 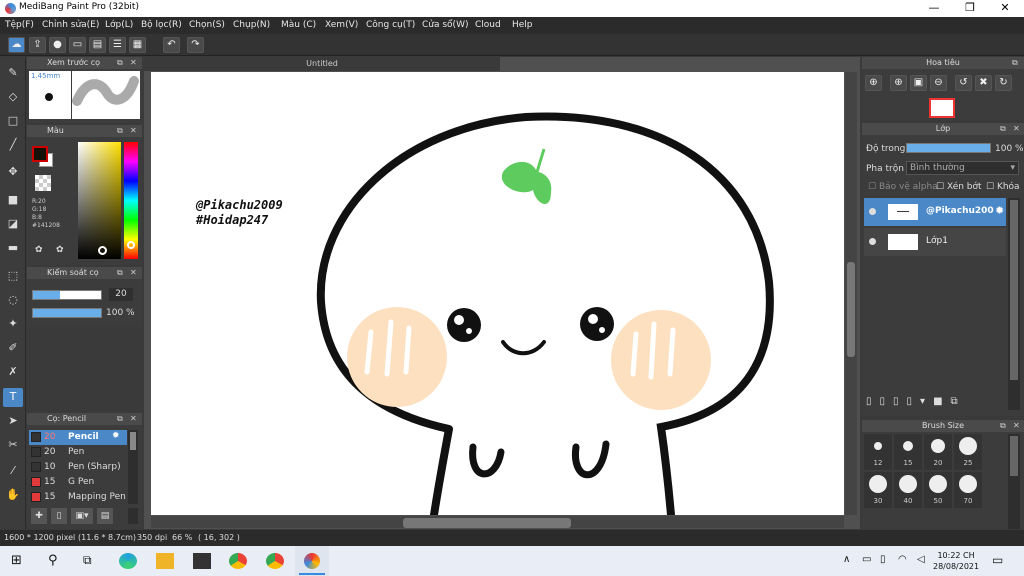 What do you see at coordinates (935, 212) in the screenshot?
I see `layer-row-selected: ━━━━ @Pikachu200 ✹` at bounding box center [935, 212].